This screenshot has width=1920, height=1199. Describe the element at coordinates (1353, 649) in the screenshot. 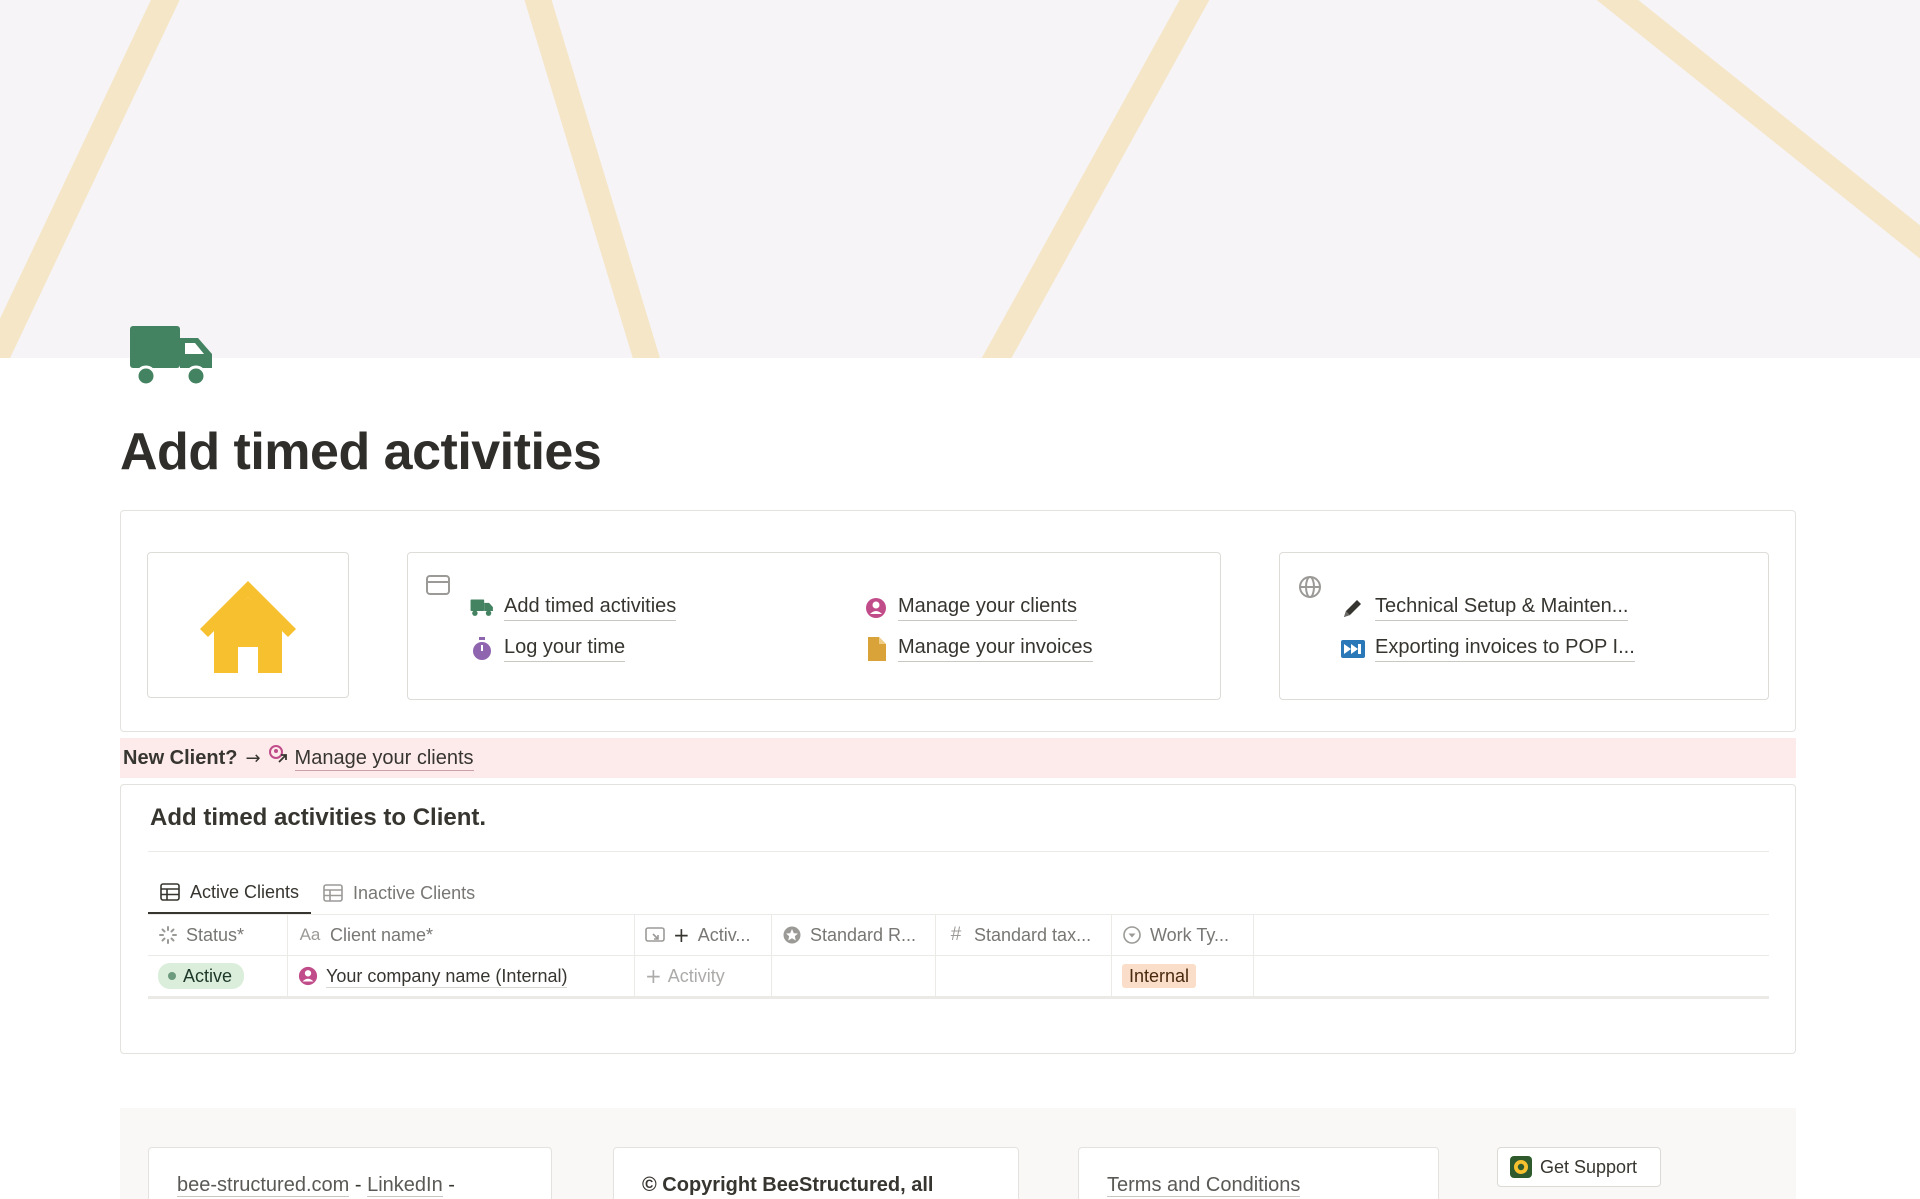

I see `fast-forward-icon` at that location.